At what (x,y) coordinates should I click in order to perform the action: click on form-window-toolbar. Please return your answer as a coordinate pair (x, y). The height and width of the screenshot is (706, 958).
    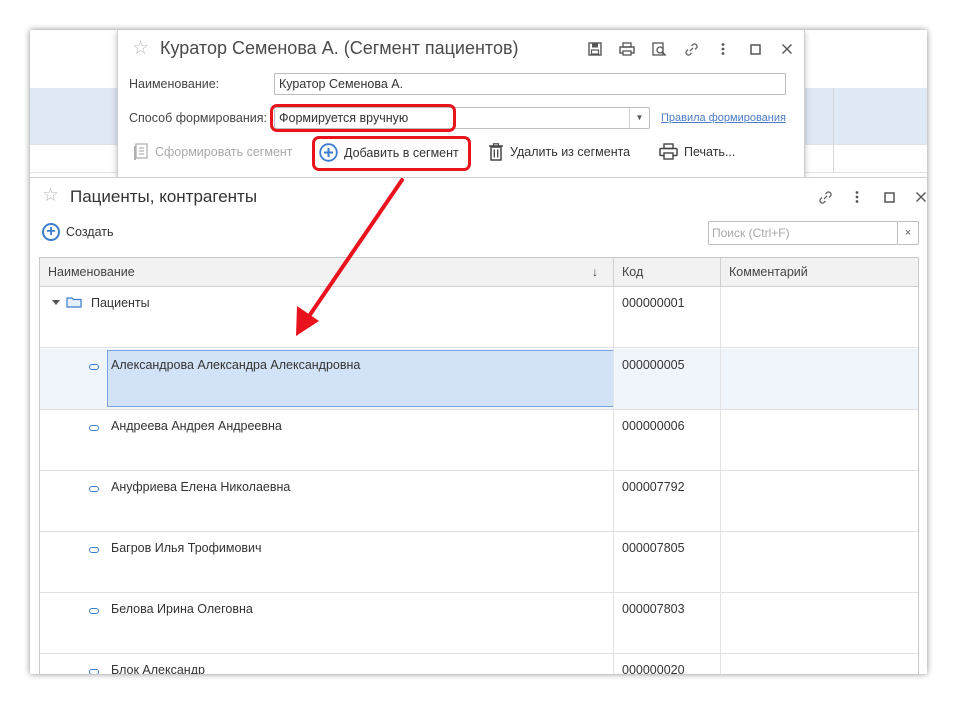
    Looking at the image, I should click on (685, 49).